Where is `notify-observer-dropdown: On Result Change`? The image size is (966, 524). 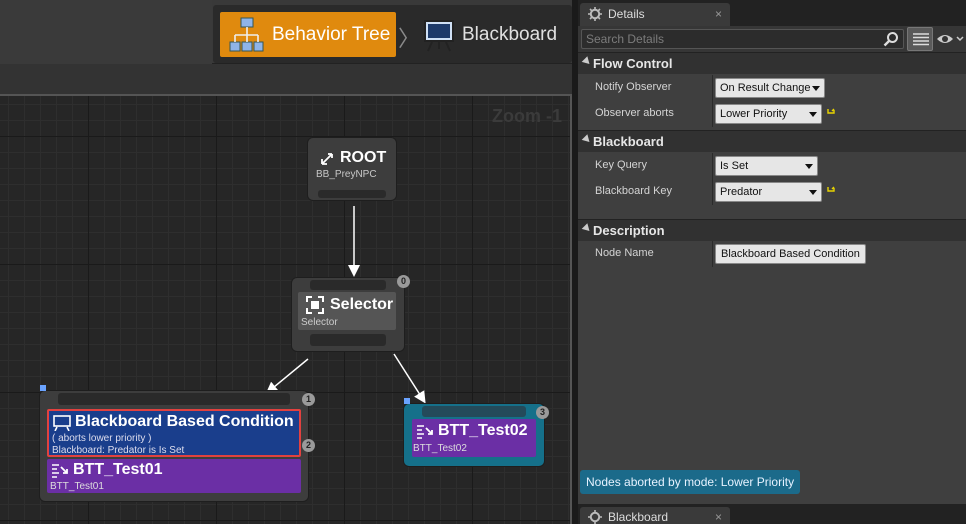
notify-observer-dropdown: On Result Change is located at coordinates (770, 88).